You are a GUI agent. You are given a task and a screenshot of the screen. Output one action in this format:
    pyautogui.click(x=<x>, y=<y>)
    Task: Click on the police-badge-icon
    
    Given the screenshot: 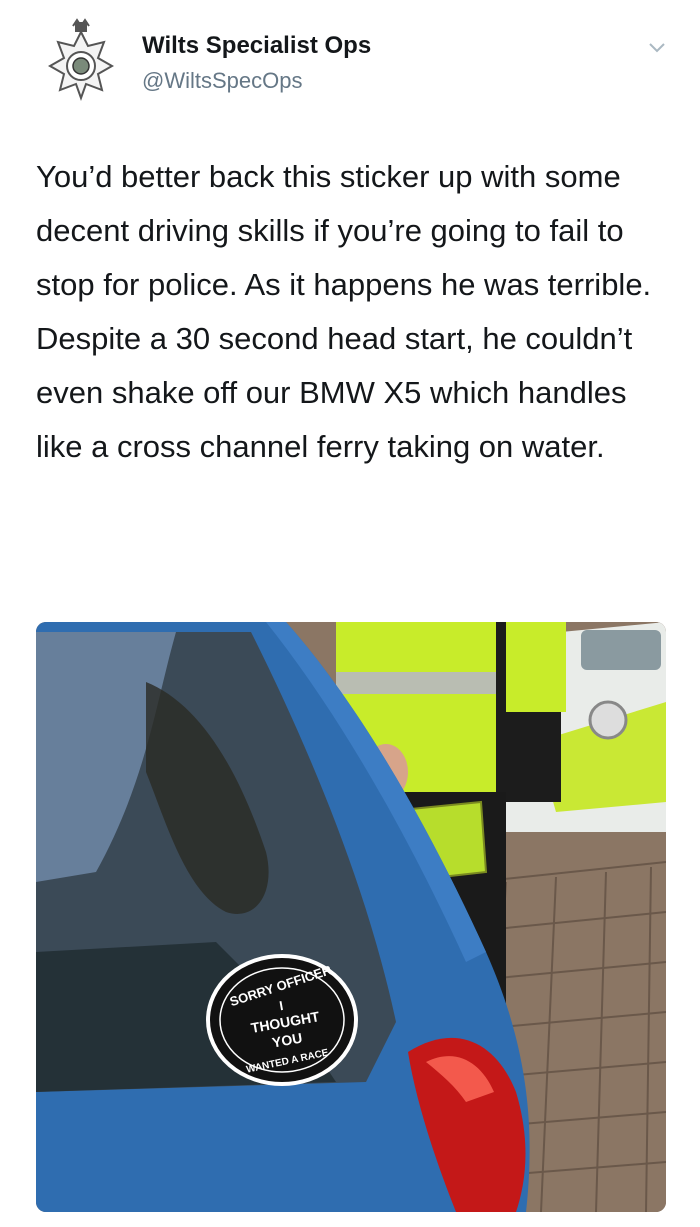 What is the action you would take?
    pyautogui.click(x=81, y=59)
    